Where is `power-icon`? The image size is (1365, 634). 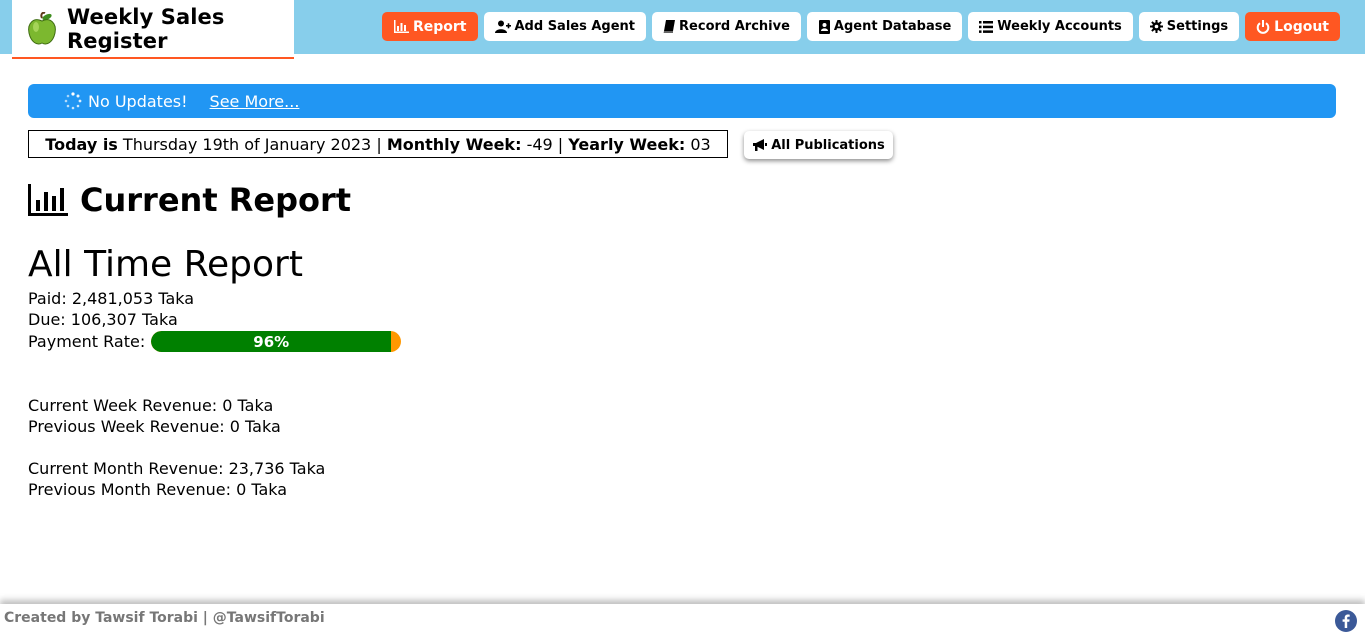
power-icon is located at coordinates (1263, 26).